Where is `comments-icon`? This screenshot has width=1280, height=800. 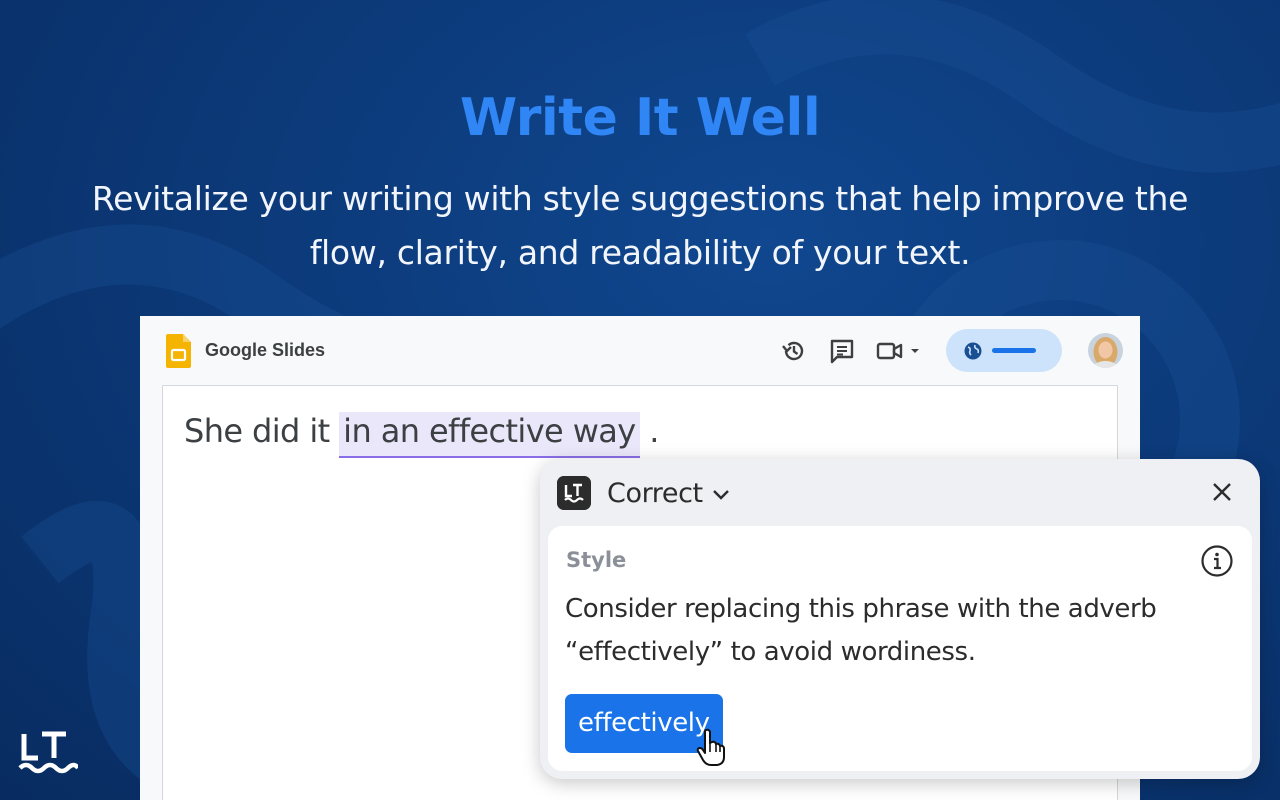
comments-icon is located at coordinates (842, 351).